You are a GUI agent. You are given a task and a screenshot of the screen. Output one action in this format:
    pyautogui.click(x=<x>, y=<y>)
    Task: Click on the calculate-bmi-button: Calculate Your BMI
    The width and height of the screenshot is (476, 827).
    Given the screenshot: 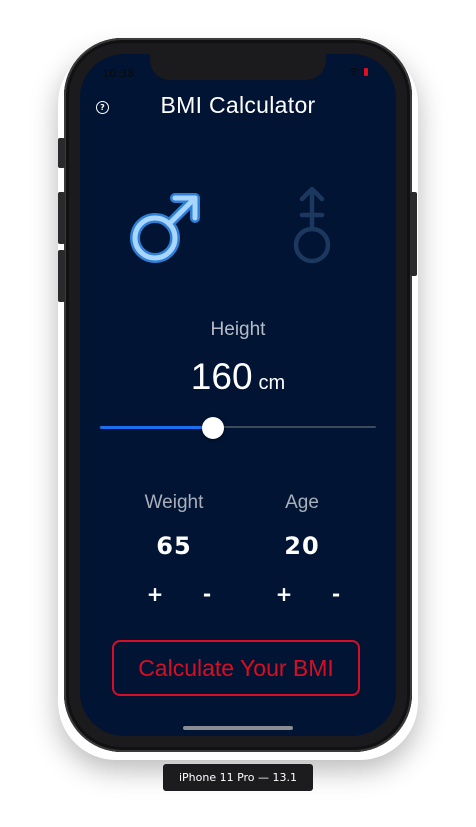 What is the action you would take?
    pyautogui.click(x=236, y=668)
    